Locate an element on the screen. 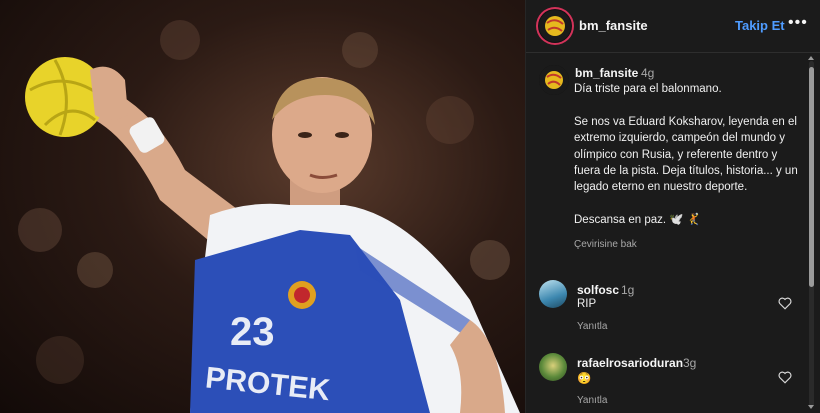  comment-text: 😳 is located at coordinates (584, 379).